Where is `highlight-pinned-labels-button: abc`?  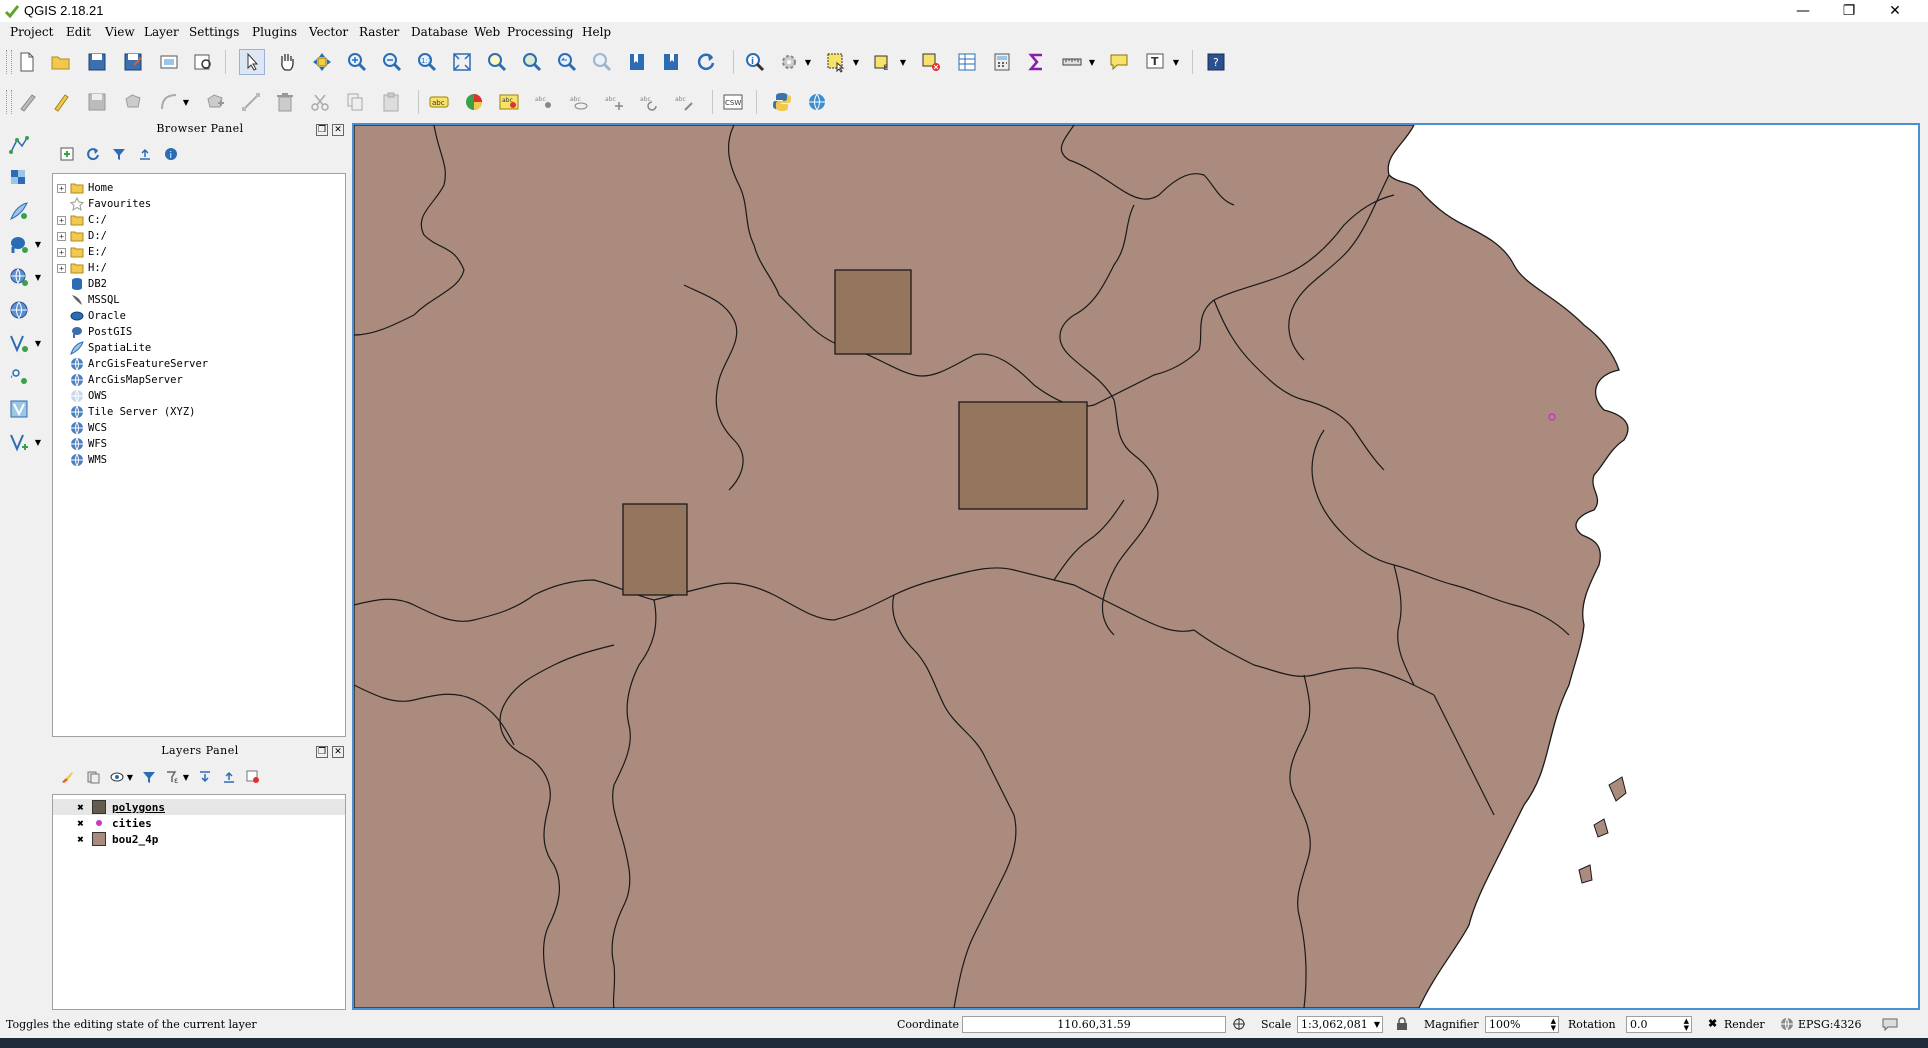 highlight-pinned-labels-button: abc is located at coordinates (509, 102).